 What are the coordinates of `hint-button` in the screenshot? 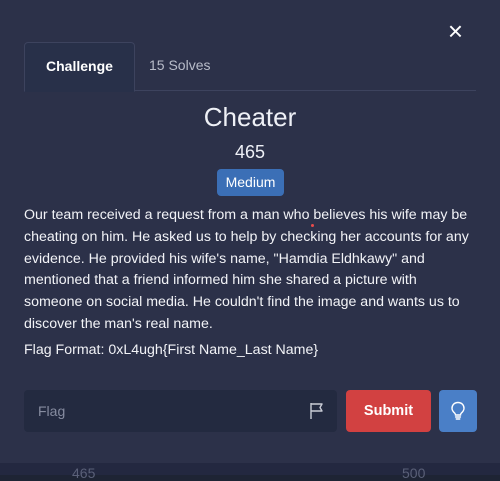 It's located at (458, 411).